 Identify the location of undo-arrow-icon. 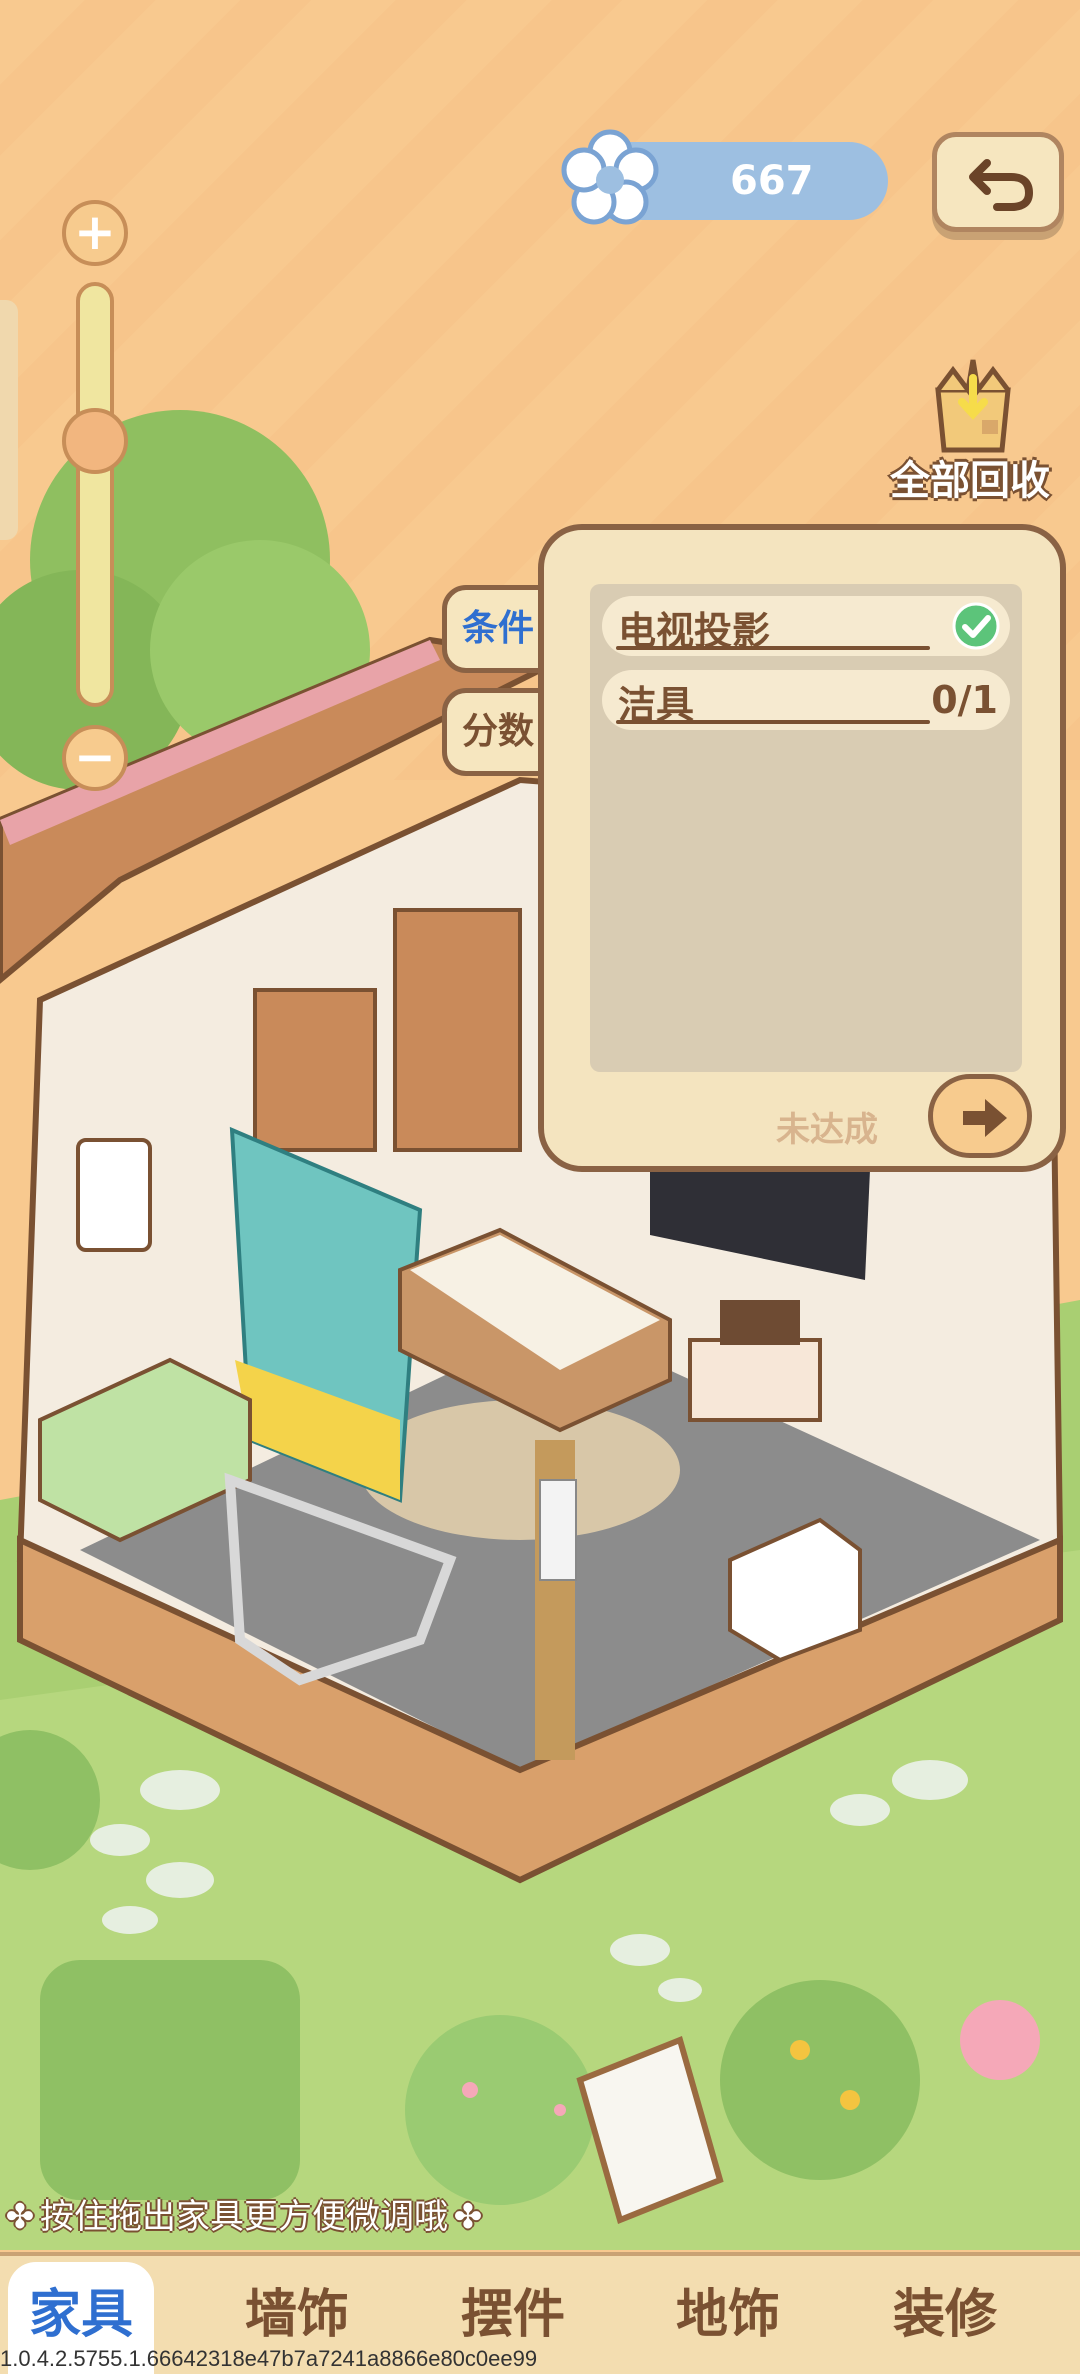
(1001, 185).